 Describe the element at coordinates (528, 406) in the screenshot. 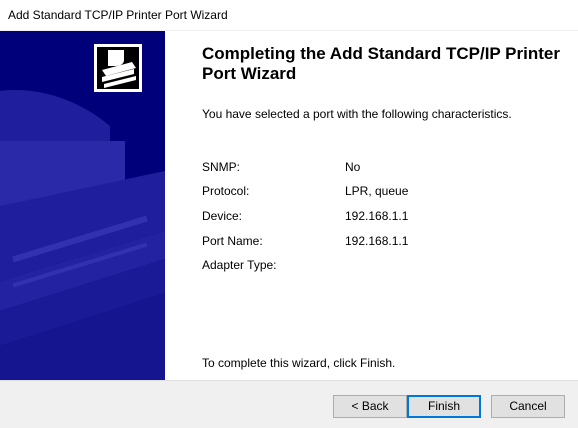

I see `cancel-button: Cancel` at that location.